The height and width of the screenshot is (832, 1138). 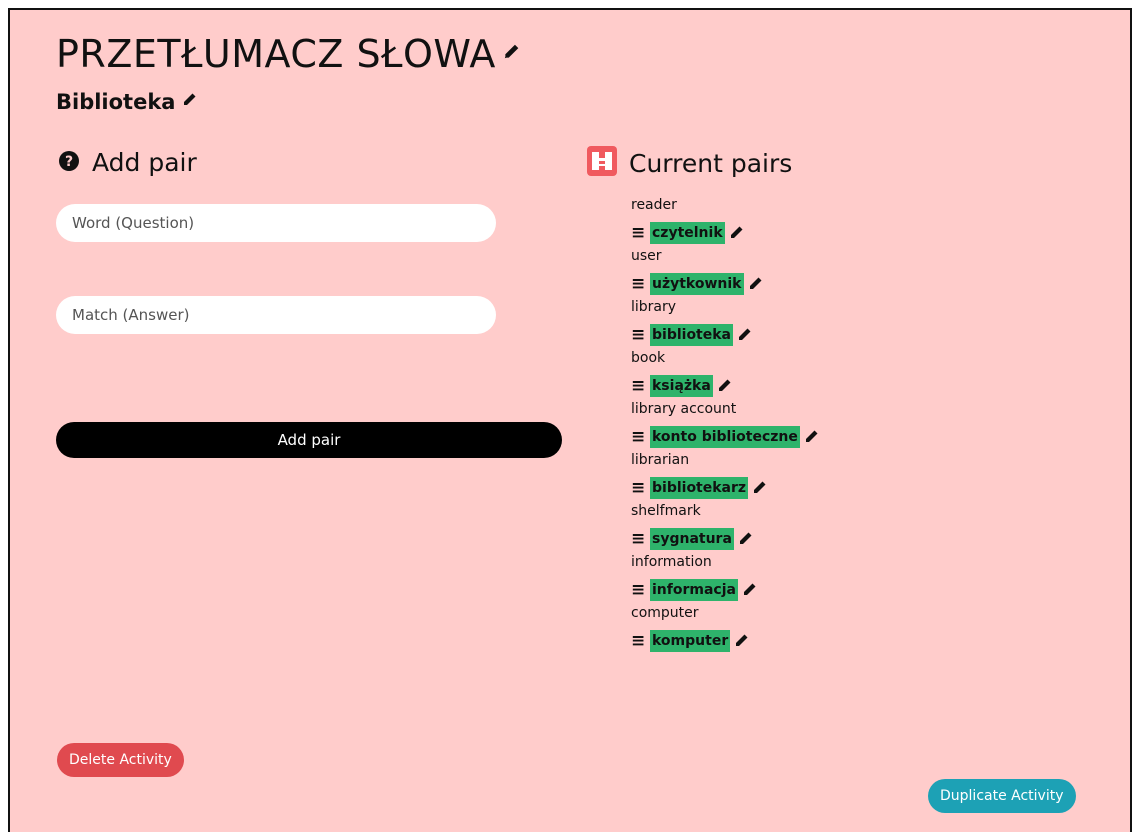 What do you see at coordinates (681, 386) in the screenshot?
I see `pair-answer: książka` at bounding box center [681, 386].